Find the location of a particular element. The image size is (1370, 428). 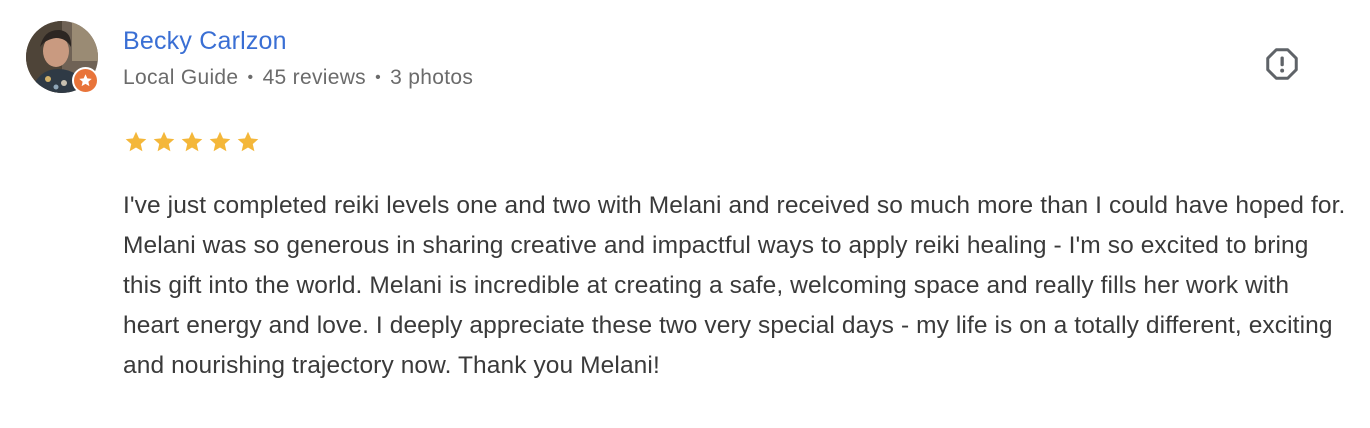

local-guide-label: Local Guide is located at coordinates (181, 77).